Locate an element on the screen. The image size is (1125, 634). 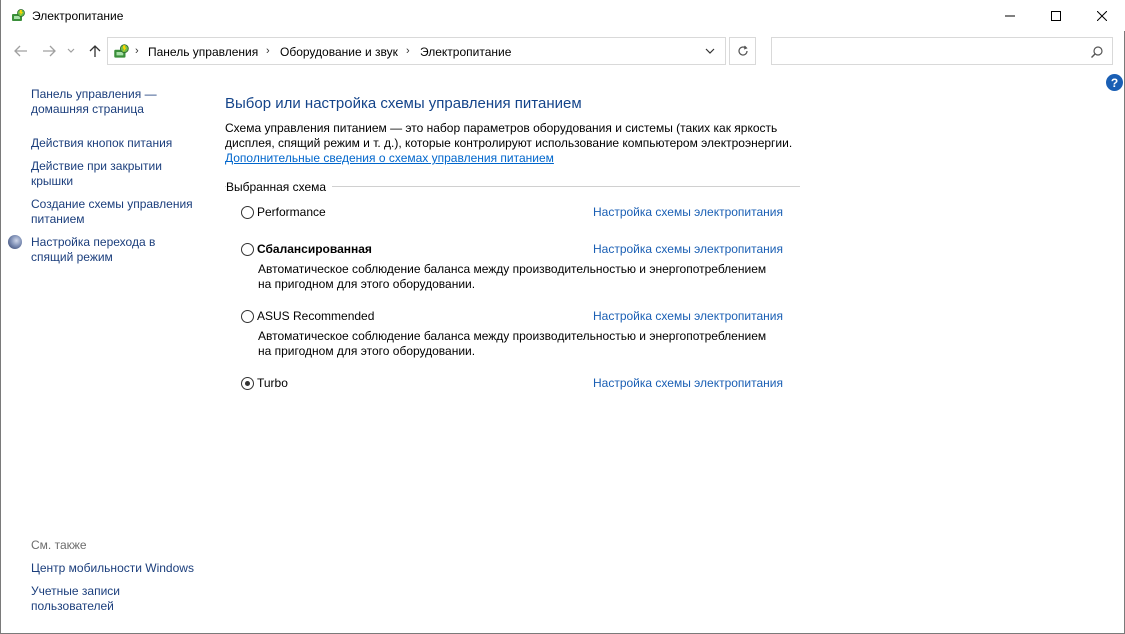
sidebar-link-label: Настройка перехода в is located at coordinates (93, 242).